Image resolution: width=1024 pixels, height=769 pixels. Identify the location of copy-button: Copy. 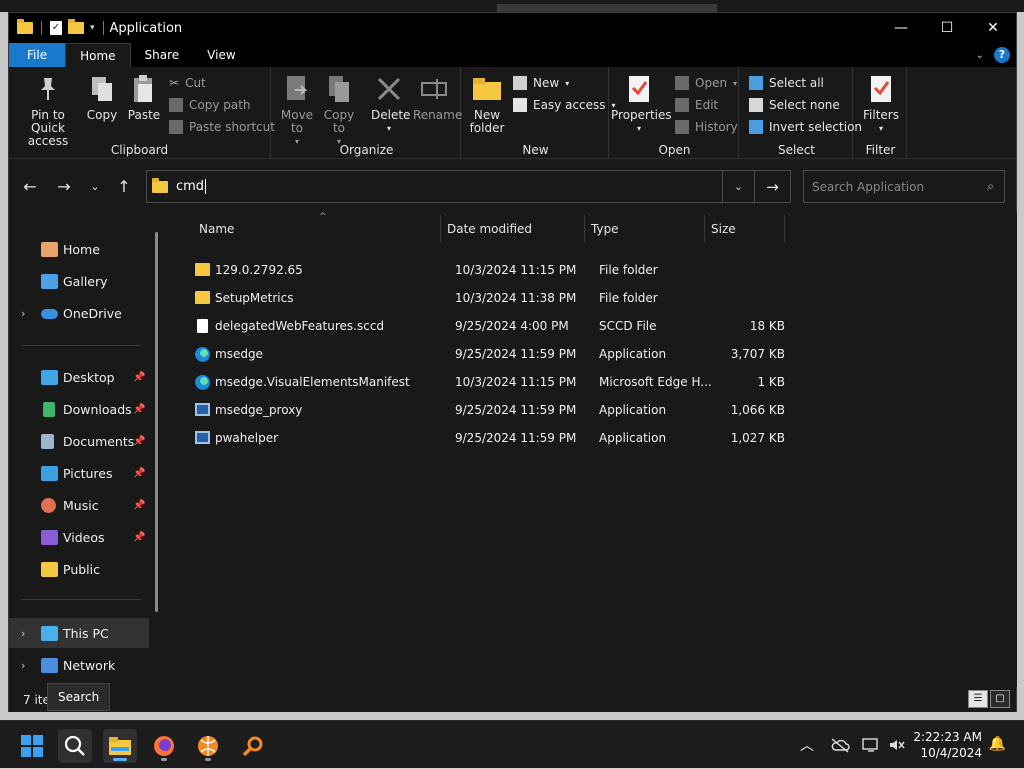
(102, 97).